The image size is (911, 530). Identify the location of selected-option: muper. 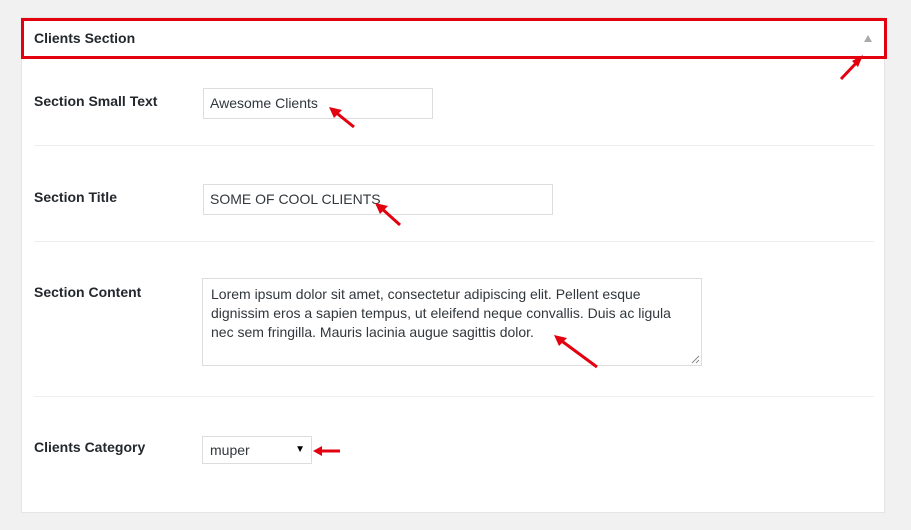
(230, 450).